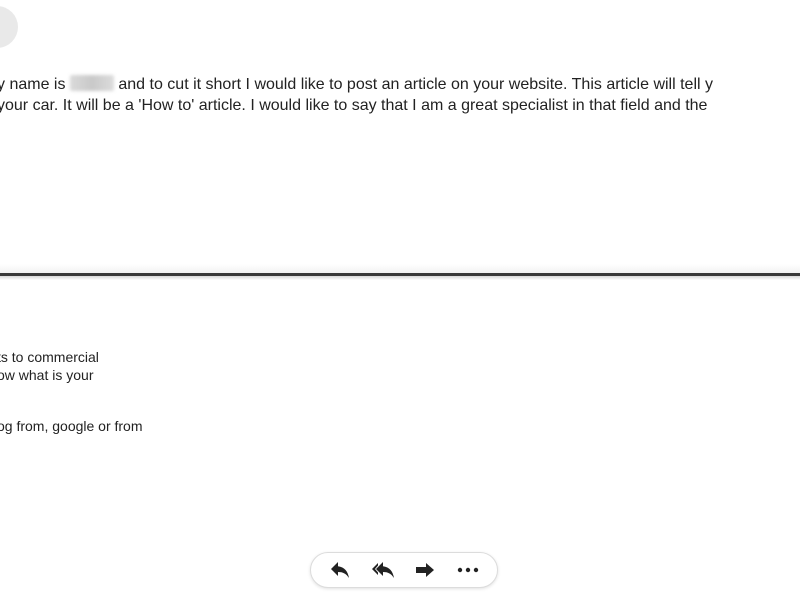  Describe the element at coordinates (404, 570) in the screenshot. I see `message-action-bar` at that location.